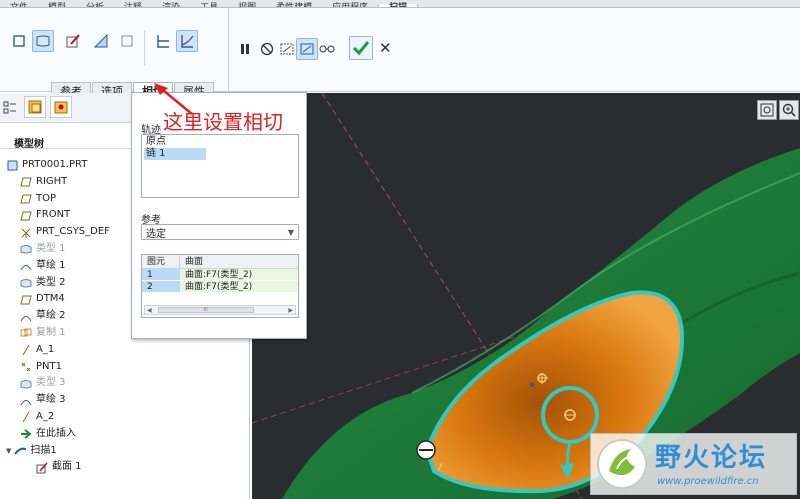 The height and width of the screenshot is (499, 800). What do you see at coordinates (126, 451) in the screenshot?
I see `tree-item: ▼ 扫描1` at bounding box center [126, 451].